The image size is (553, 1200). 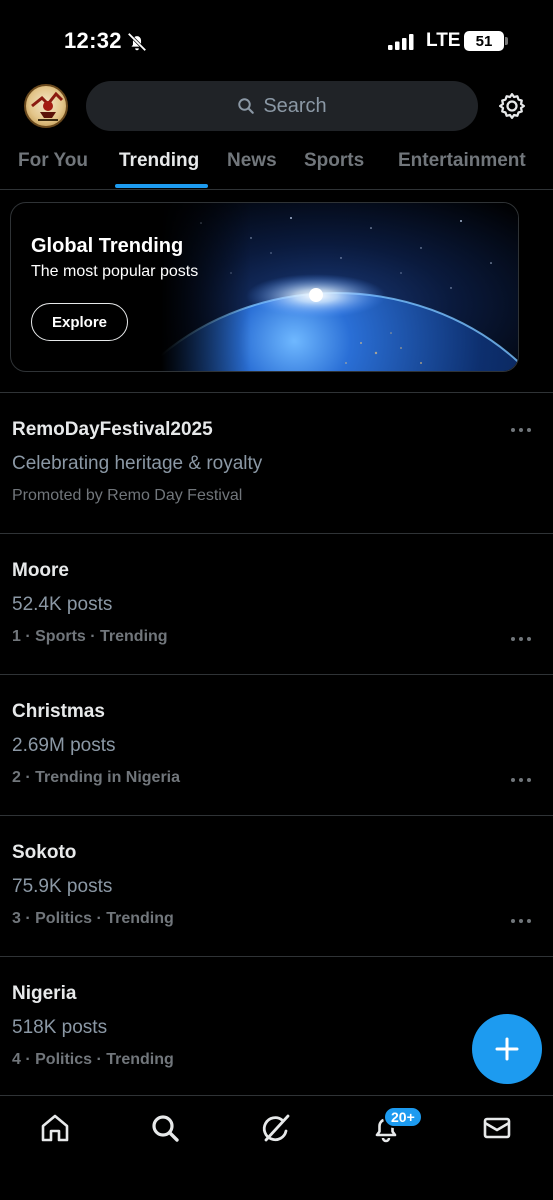 What do you see at coordinates (512, 106) in the screenshot?
I see `gear-icon` at bounding box center [512, 106].